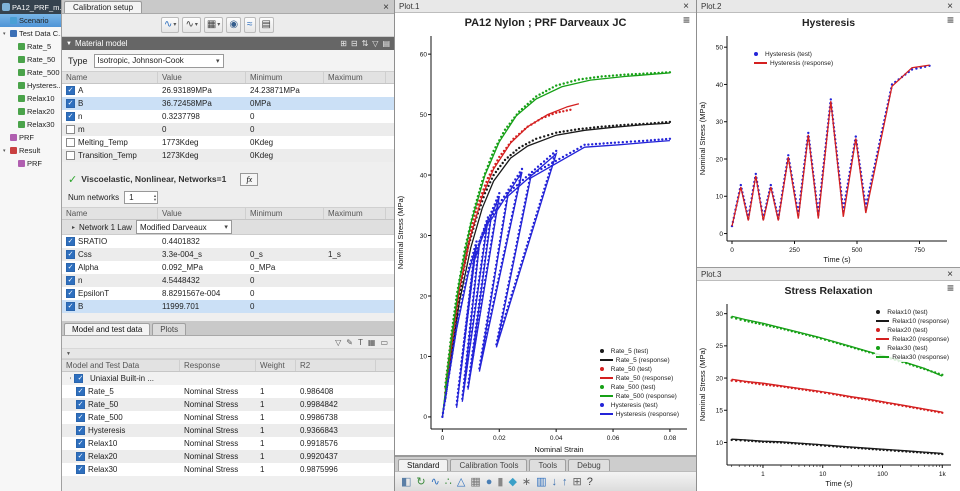  I want to click on cylinder-icon: ▮, so click(500, 482).